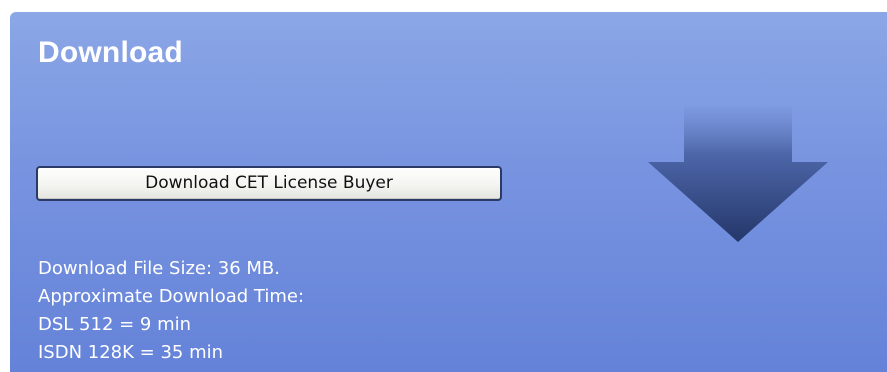 The width and height of the screenshot is (887, 372). Describe the element at coordinates (159, 268) in the screenshot. I see `file-size-text: Download File Size: 36 MB.` at that location.